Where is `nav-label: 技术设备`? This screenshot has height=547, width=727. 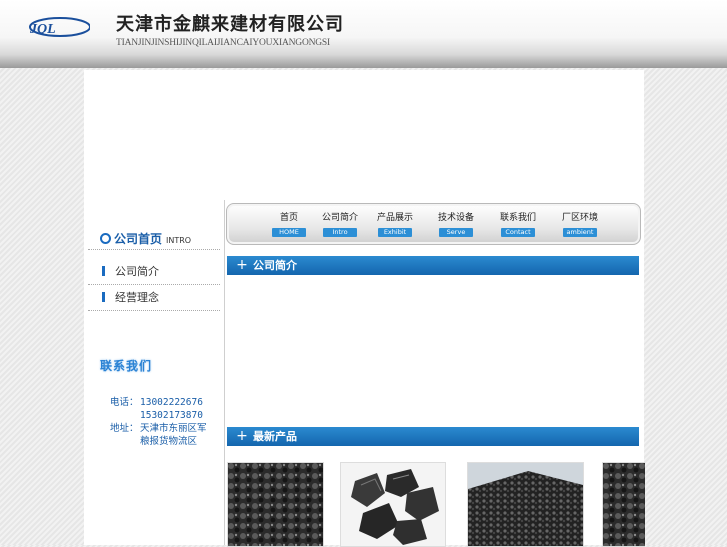
nav-label: 技术设备 is located at coordinates (455, 218).